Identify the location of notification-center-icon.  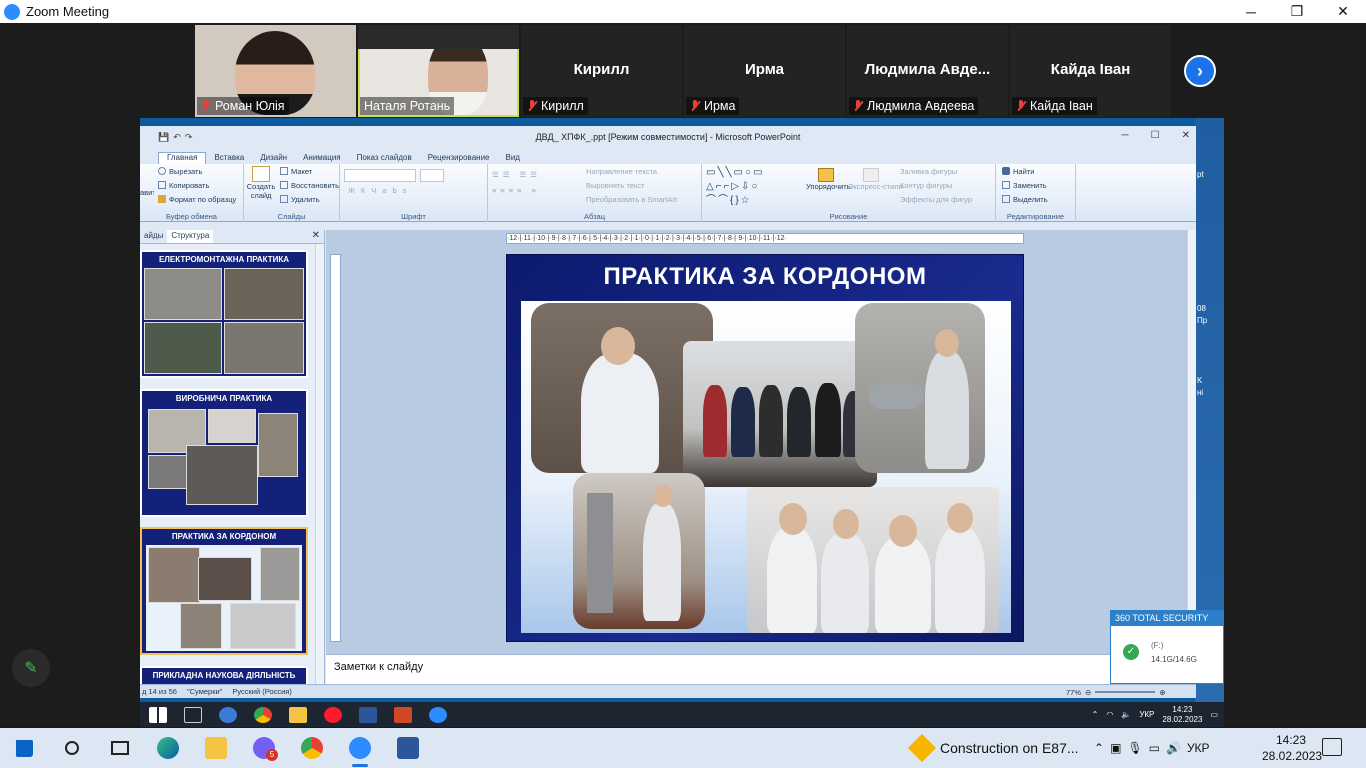
(1332, 747).